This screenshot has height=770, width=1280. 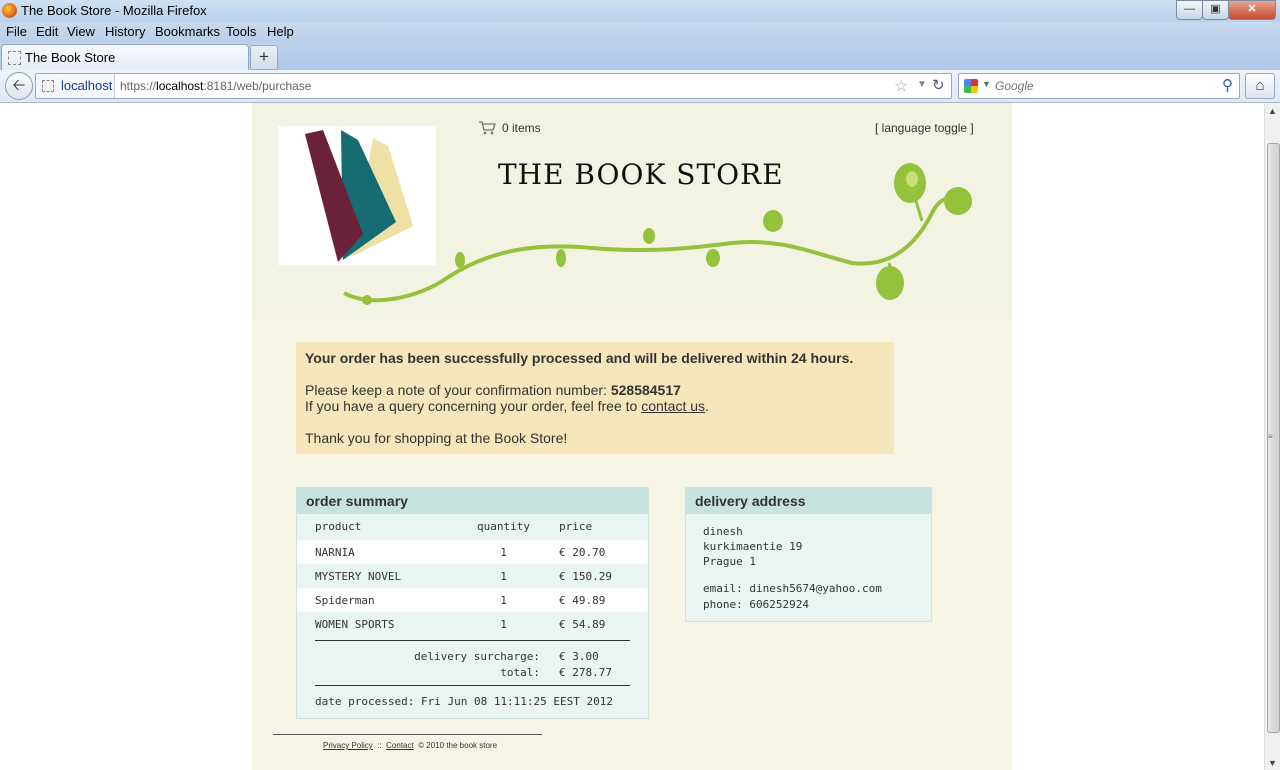 What do you see at coordinates (922, 84) in the screenshot?
I see `url-dropdown-icon: ▼` at bounding box center [922, 84].